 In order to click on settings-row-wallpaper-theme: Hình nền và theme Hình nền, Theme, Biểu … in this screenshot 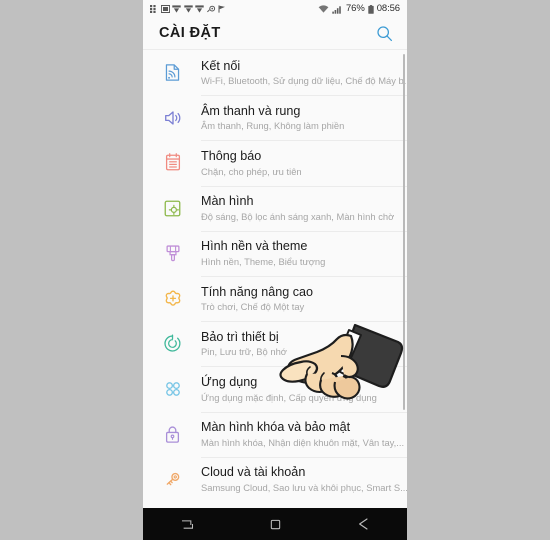, I will do `click(275, 253)`.